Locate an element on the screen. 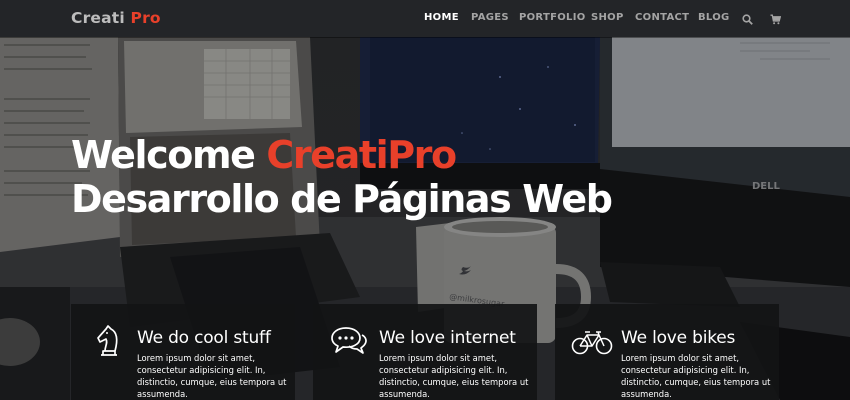 The height and width of the screenshot is (400, 850). nav-item-contact: CONTACT is located at coordinates (662, 17).